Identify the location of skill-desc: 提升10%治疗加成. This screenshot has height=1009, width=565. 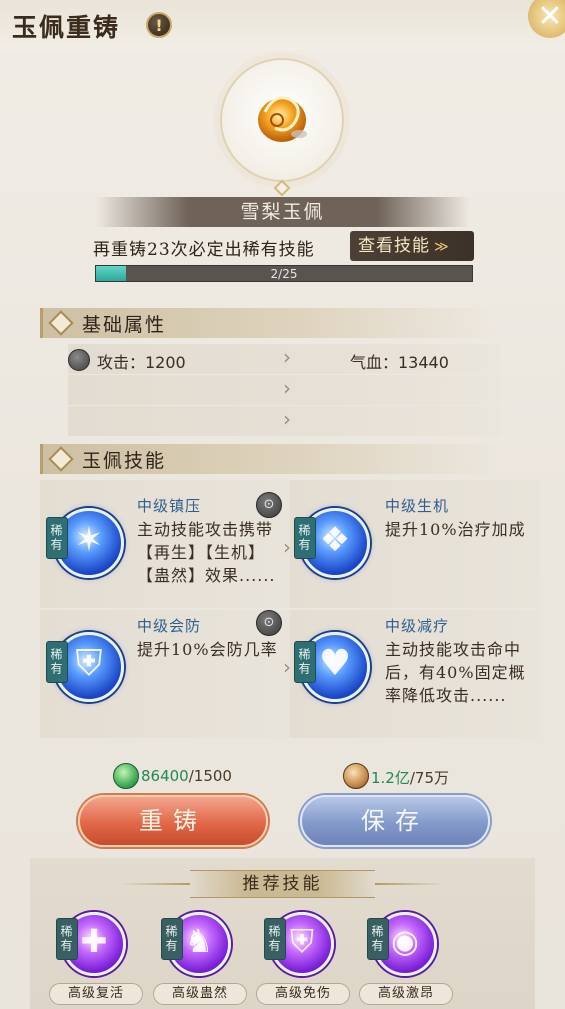
(455, 529).